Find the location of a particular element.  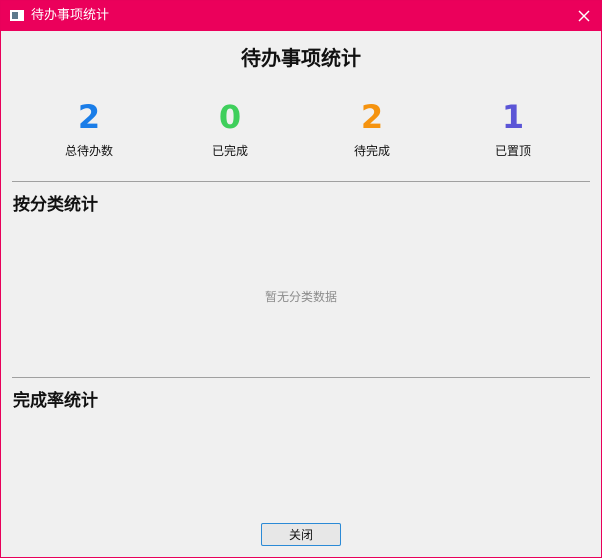

divider-completion is located at coordinates (301, 377).